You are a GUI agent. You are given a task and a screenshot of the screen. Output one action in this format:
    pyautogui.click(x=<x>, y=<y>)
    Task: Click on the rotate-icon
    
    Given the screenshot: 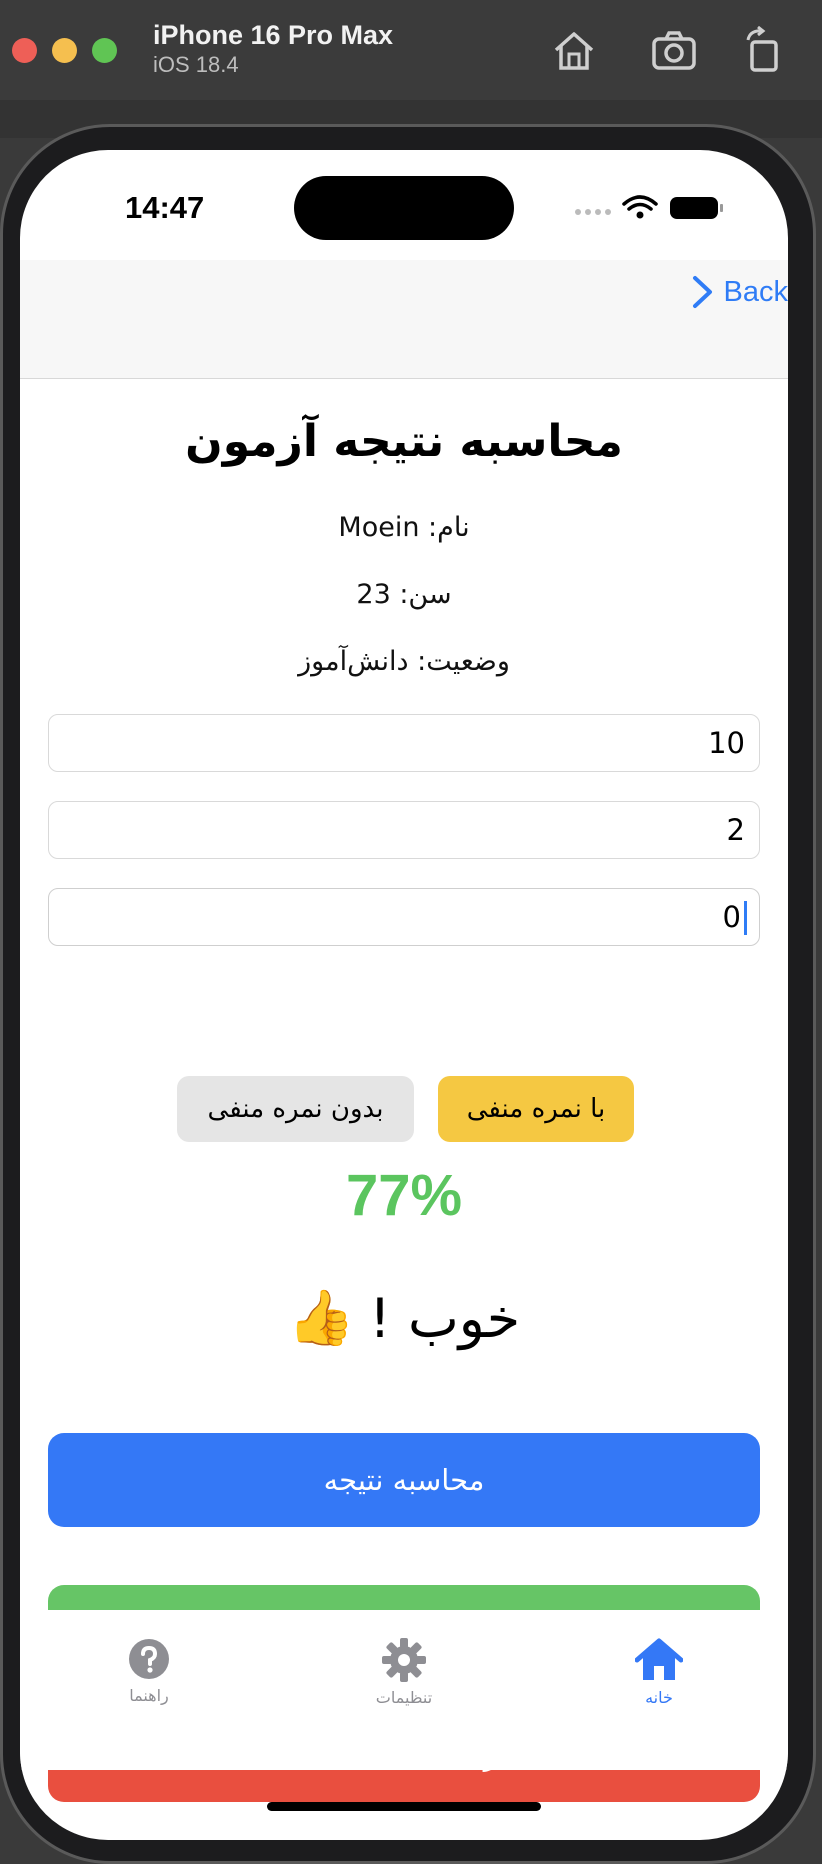 What is the action you would take?
    pyautogui.click(x=764, y=50)
    